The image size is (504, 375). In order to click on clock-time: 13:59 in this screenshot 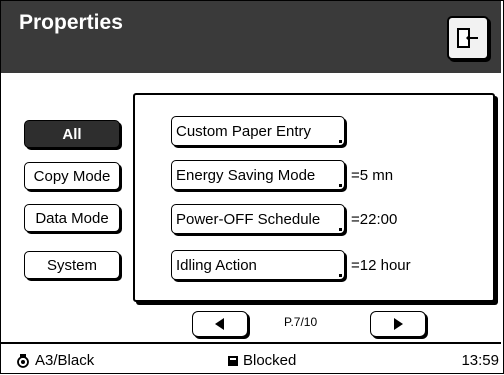, I will do `click(480, 360)`.